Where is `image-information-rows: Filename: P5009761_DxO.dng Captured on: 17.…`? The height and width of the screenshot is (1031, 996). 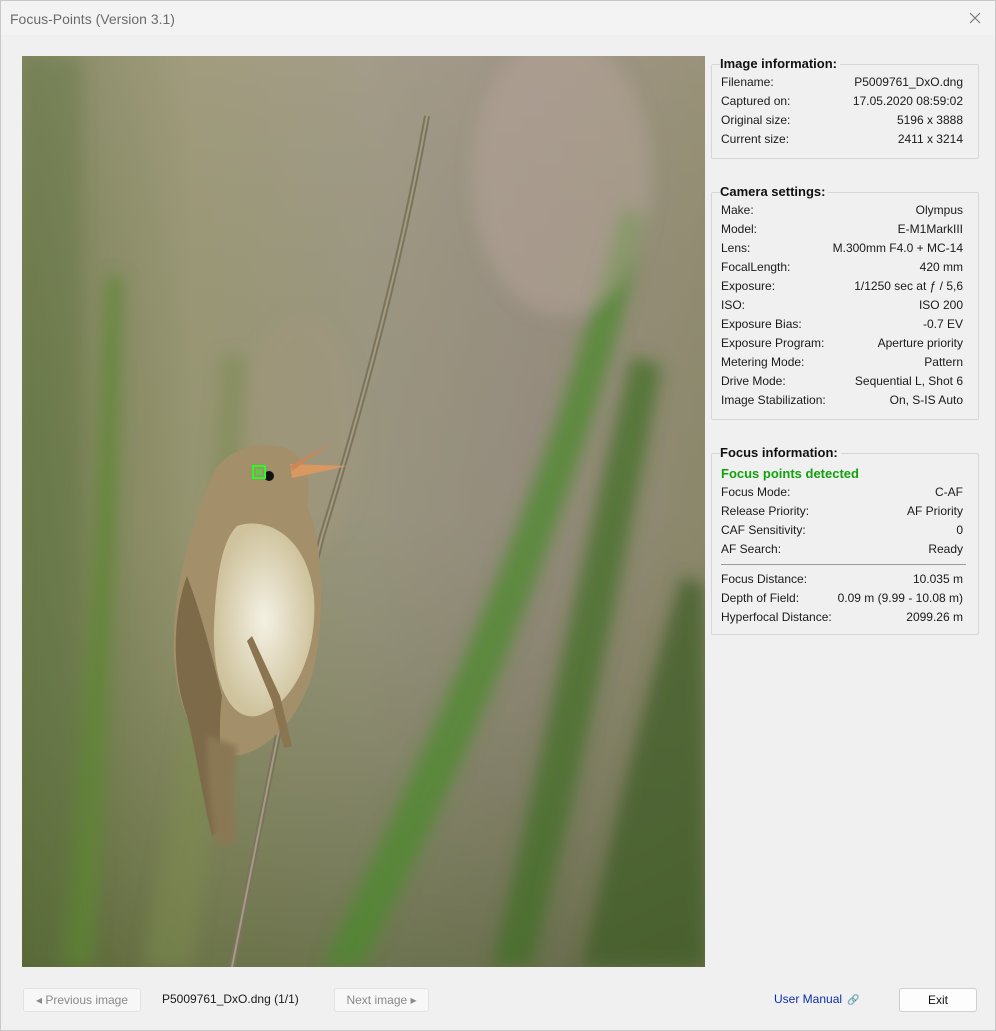 image-information-rows: Filename: P5009761_DxO.dng Captured on: 17.… is located at coordinates (845, 107).